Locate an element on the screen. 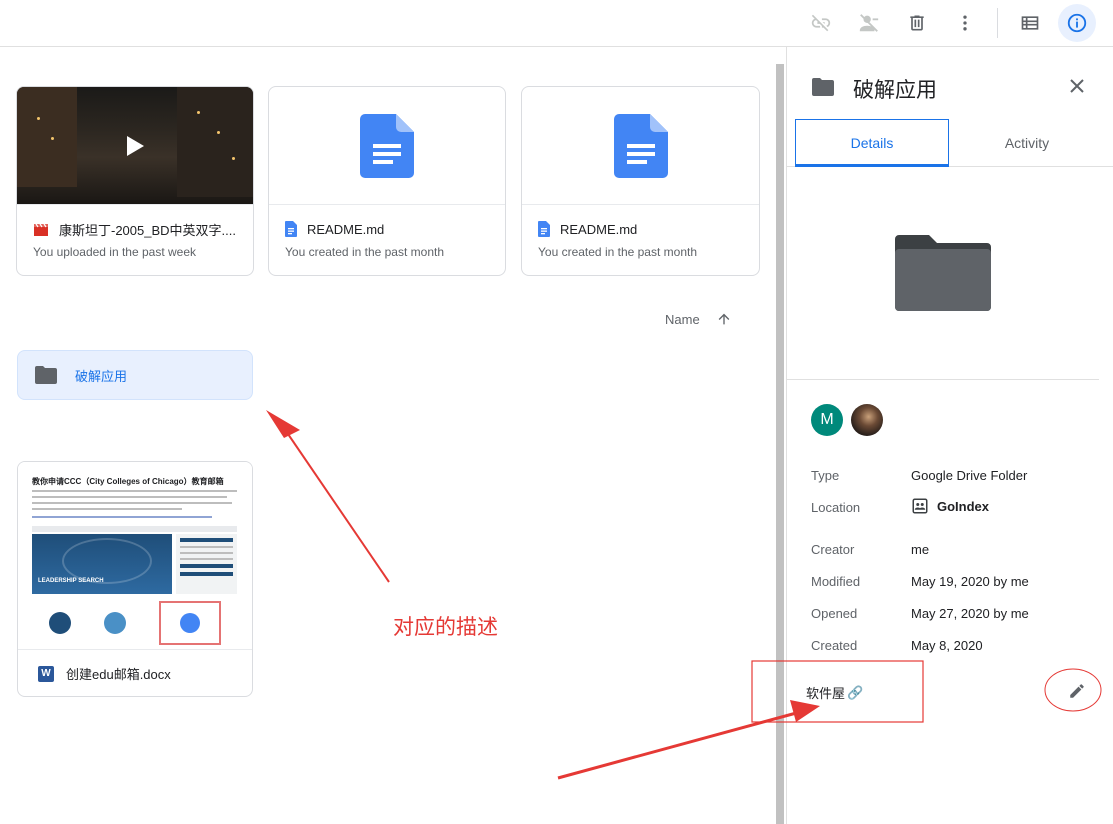  trash-icon is located at coordinates (917, 23).